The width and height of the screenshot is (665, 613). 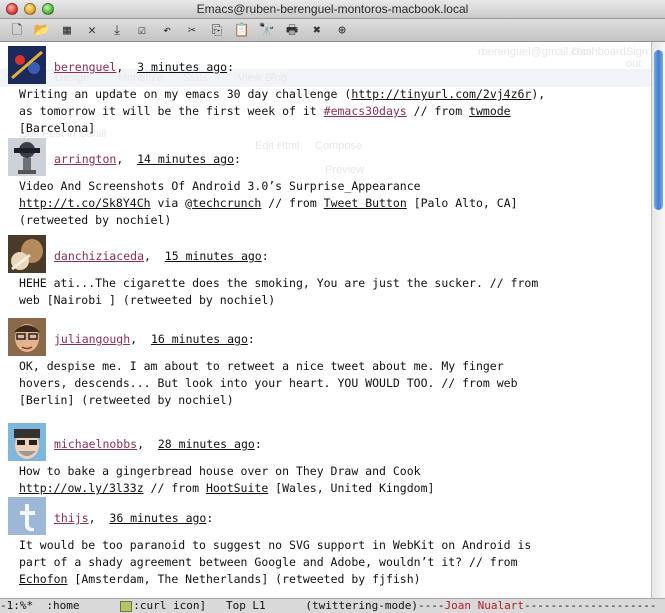 What do you see at coordinates (365, 111) in the screenshot?
I see `tweet-hashtag: #emacs30days` at bounding box center [365, 111].